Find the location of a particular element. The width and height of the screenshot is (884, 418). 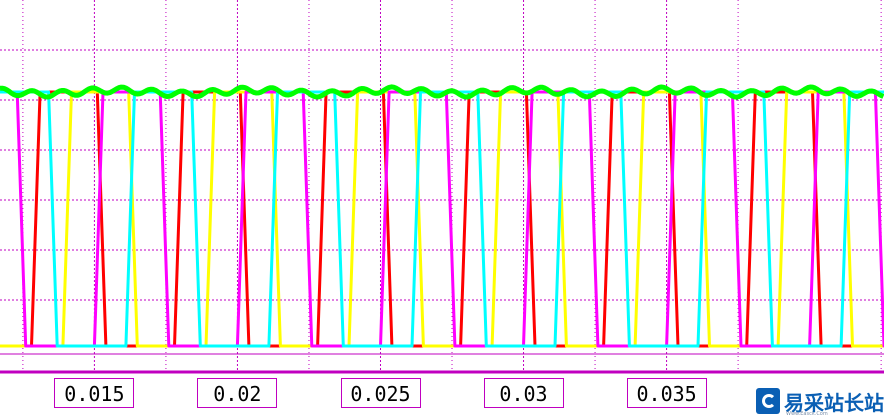

x-tick-label: 0.03 is located at coordinates (523, 393).